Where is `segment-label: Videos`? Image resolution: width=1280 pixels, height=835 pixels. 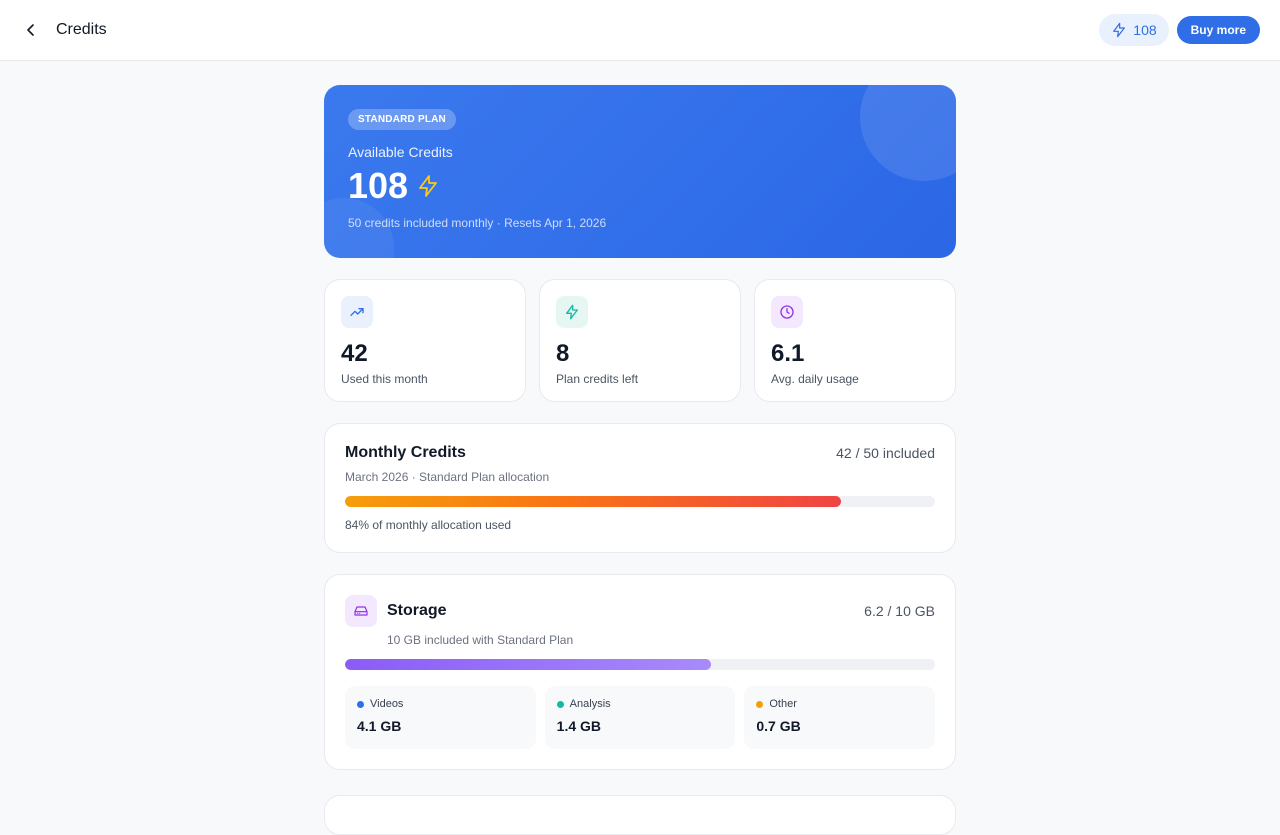
segment-label: Videos is located at coordinates (440, 704).